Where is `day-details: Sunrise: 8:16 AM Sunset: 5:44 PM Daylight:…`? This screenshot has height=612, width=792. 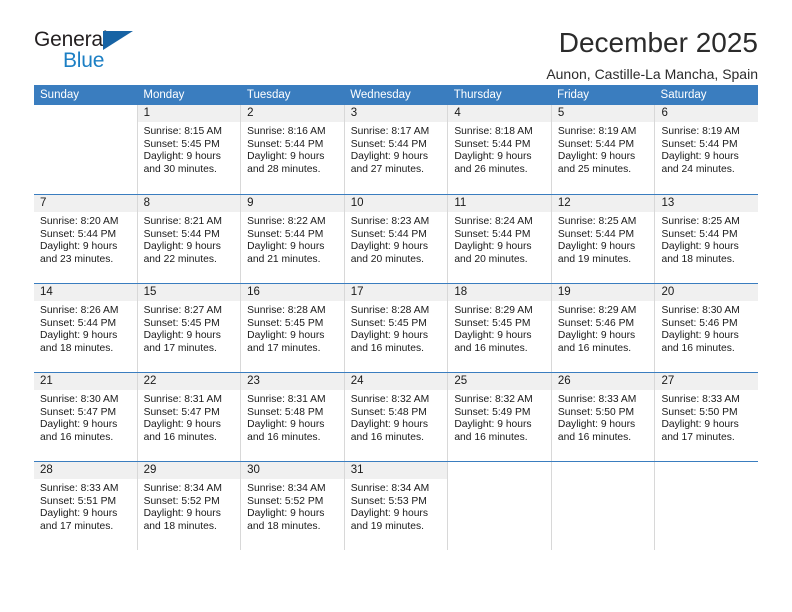 day-details: Sunrise: 8:16 AM Sunset: 5:44 PM Daylight:… is located at coordinates (292, 149).